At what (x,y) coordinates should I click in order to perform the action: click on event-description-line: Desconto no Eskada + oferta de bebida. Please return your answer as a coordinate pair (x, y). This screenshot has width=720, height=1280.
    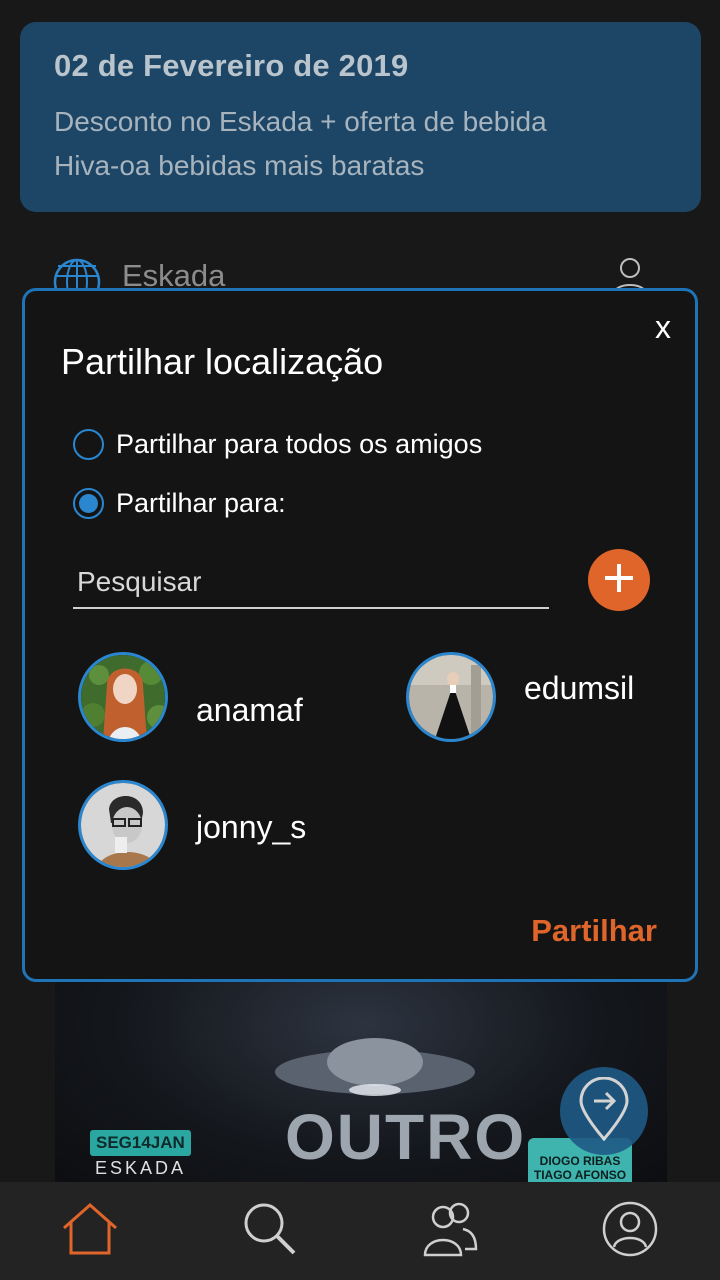
    Looking at the image, I should click on (300, 121).